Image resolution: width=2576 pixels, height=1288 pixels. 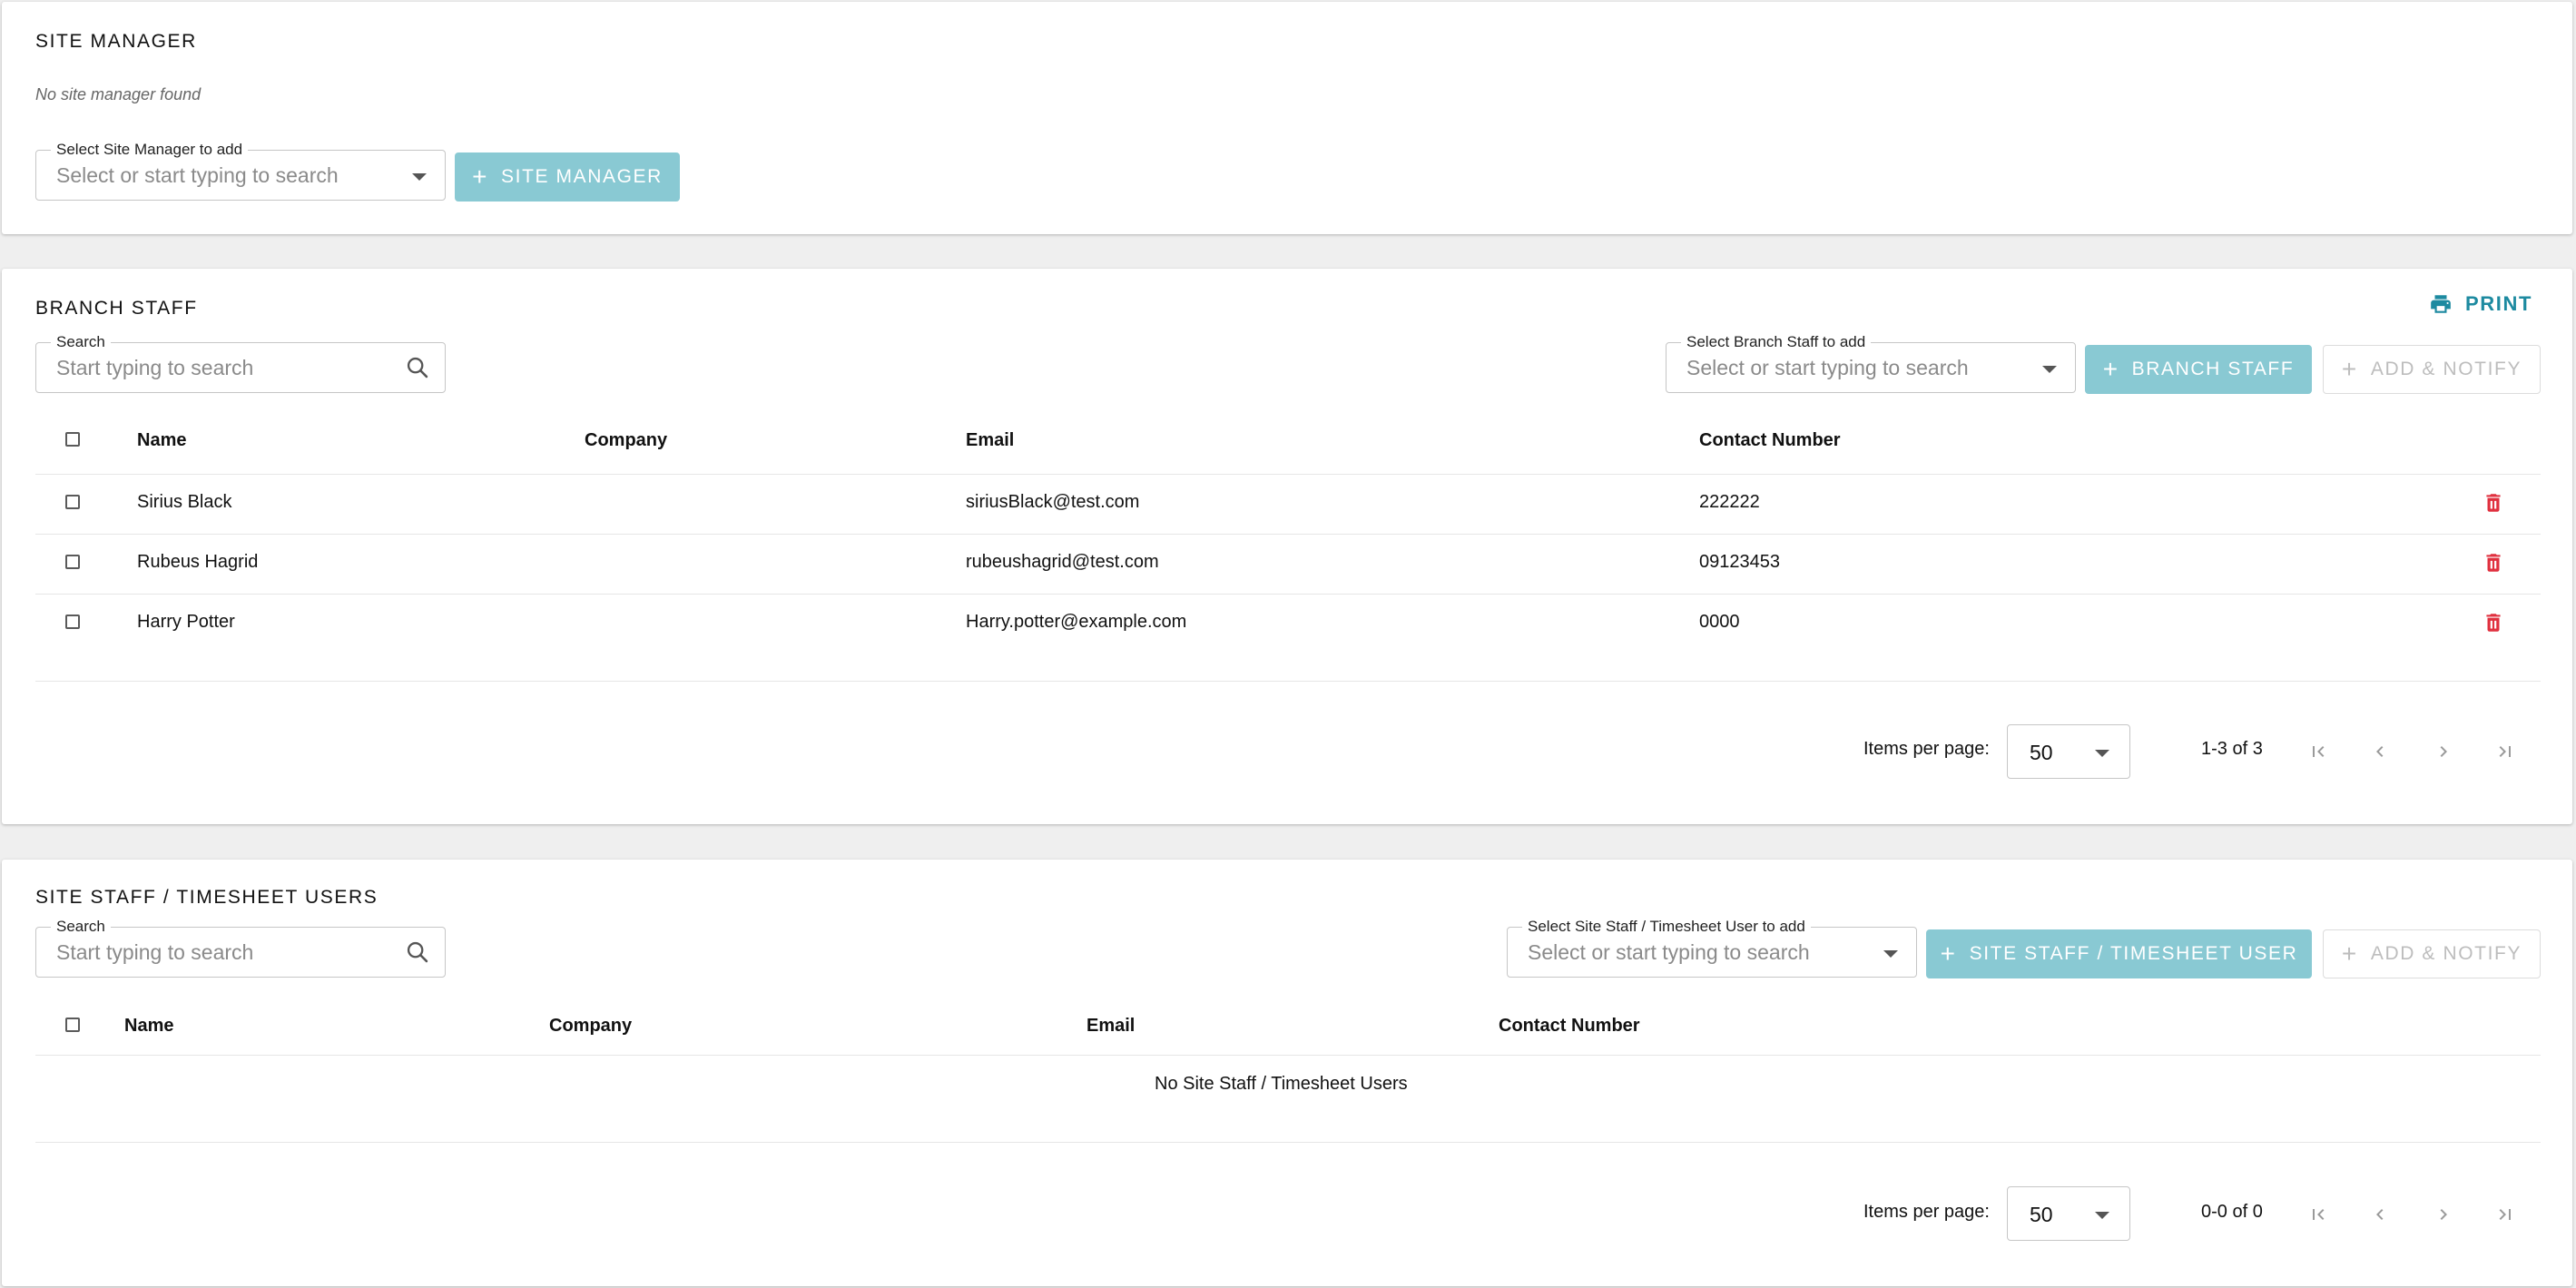 I want to click on print-button: PRINT, so click(x=2480, y=304).